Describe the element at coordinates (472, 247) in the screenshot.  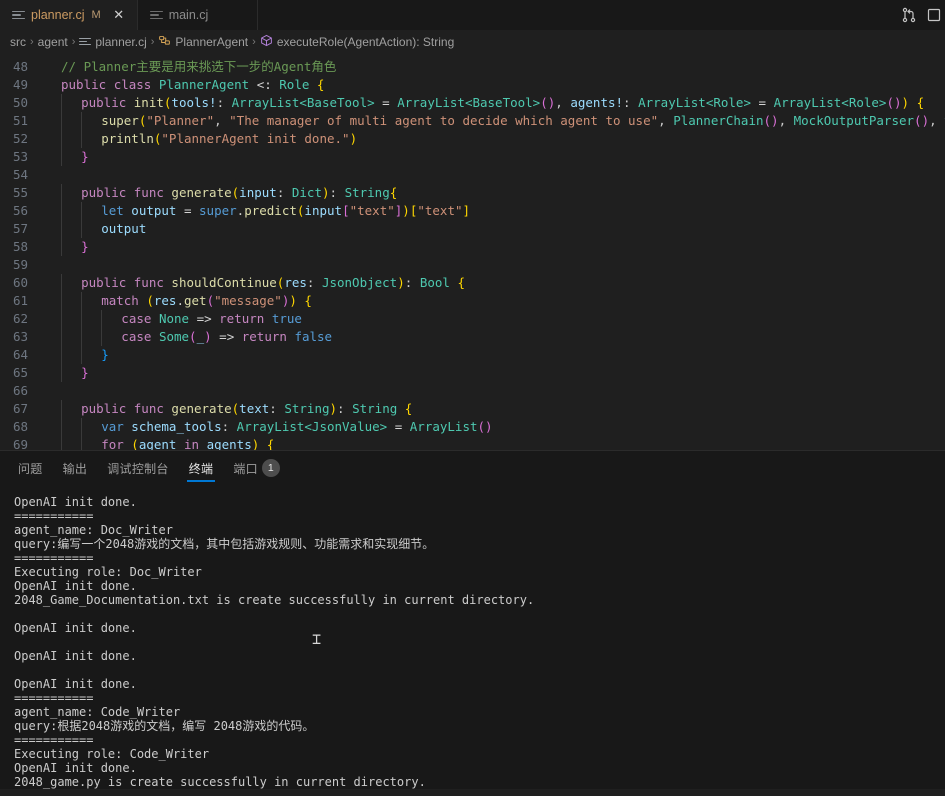
I see `code-line: 58}` at that location.